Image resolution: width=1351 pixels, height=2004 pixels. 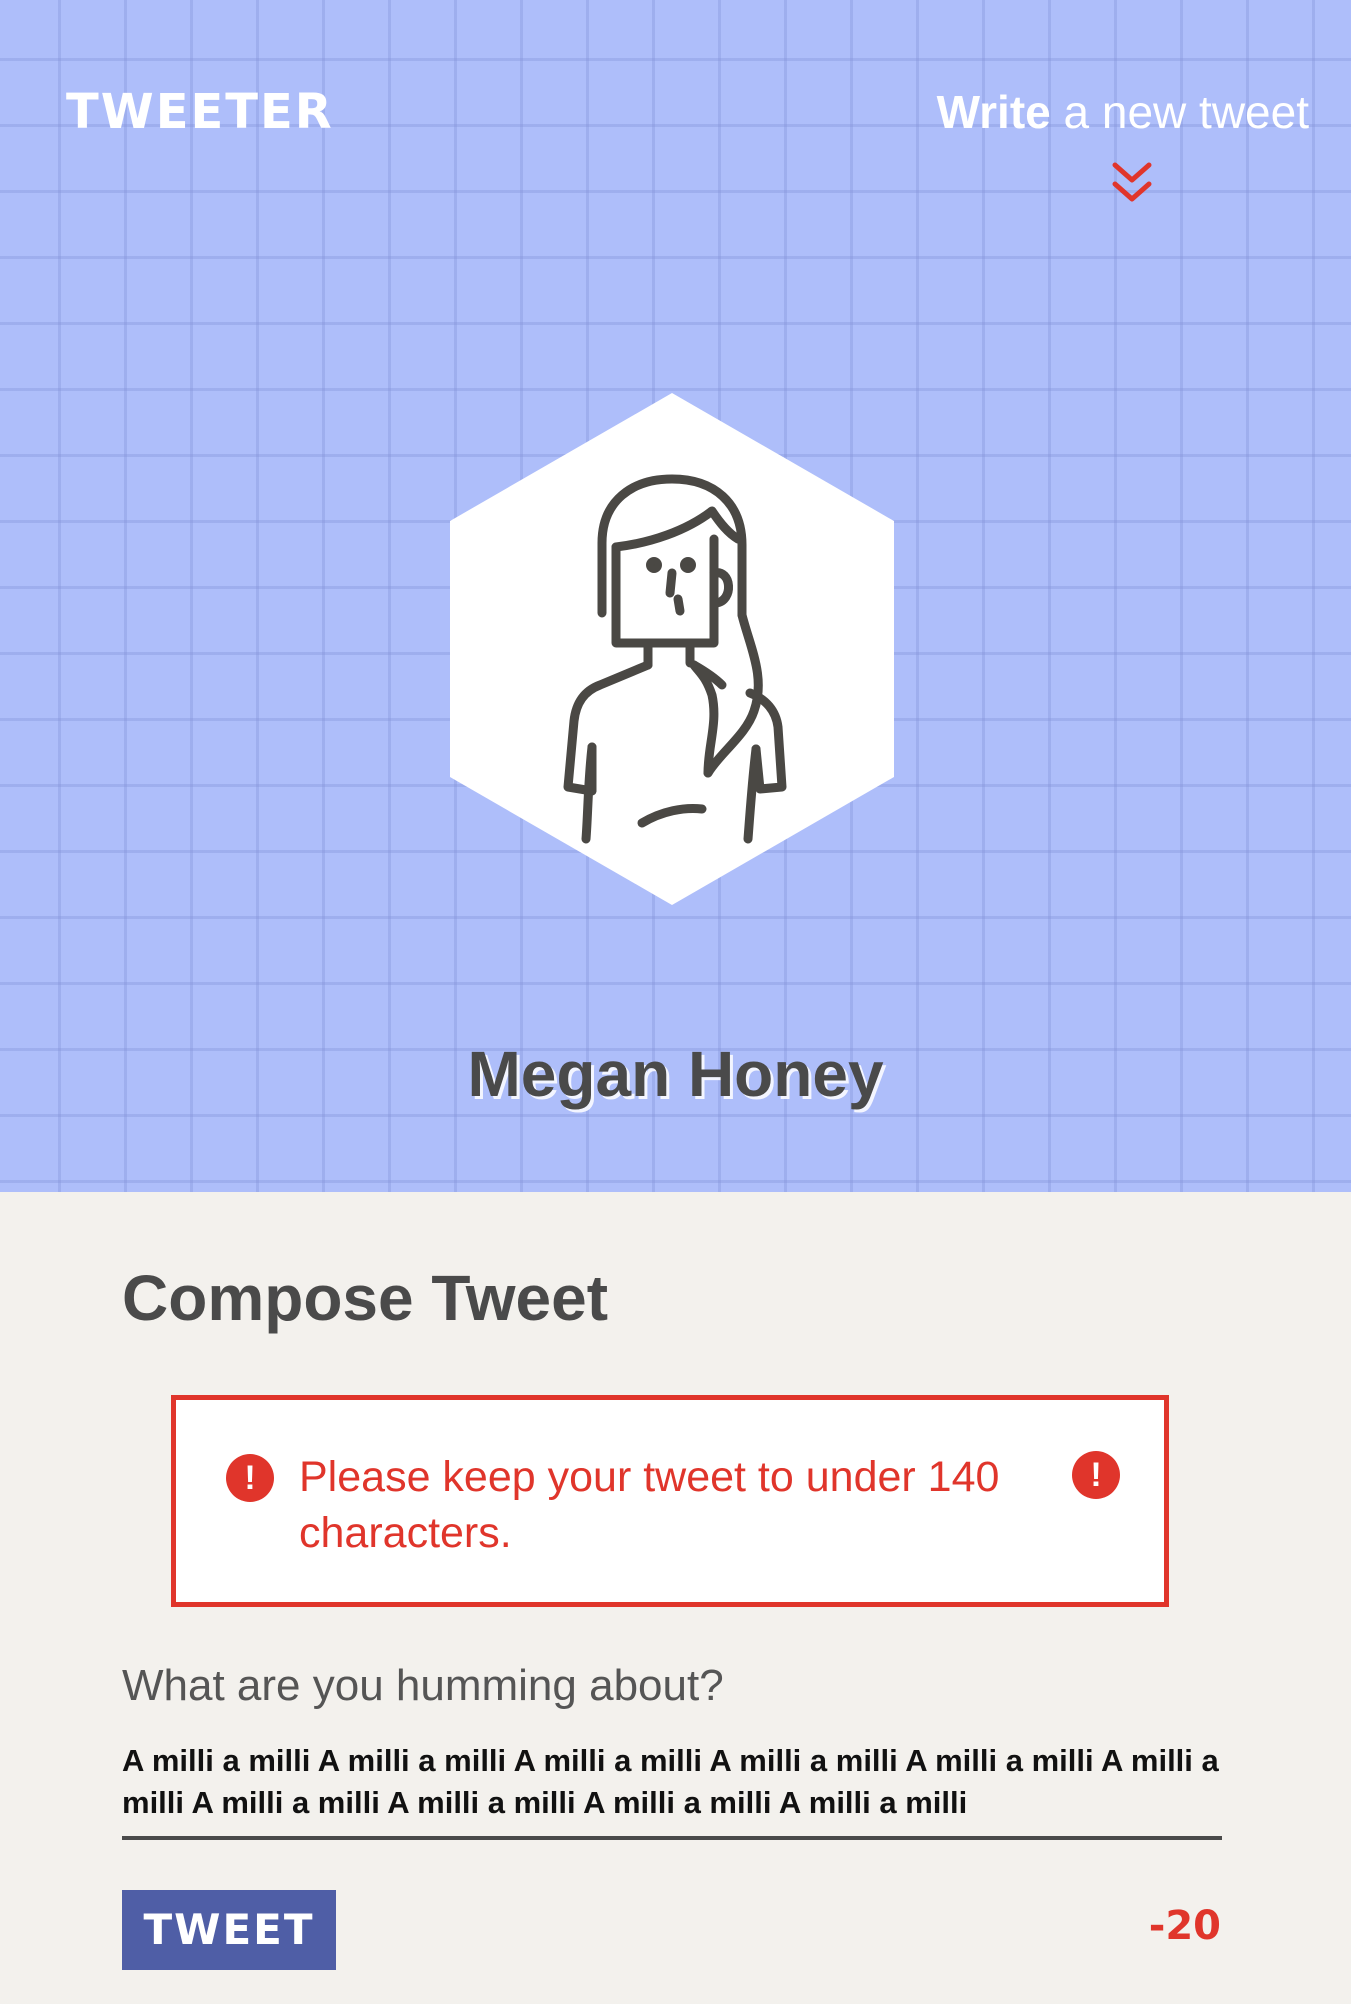 I want to click on woman-avatar-icon, so click(x=672, y=649).